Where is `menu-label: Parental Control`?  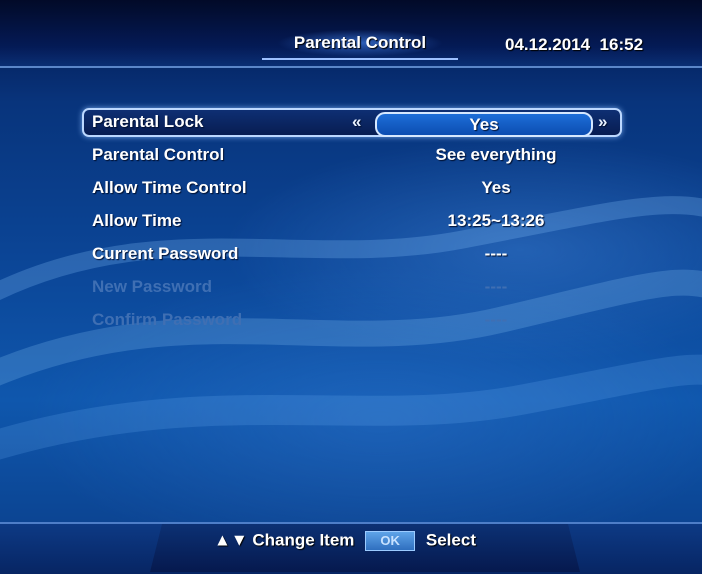 menu-label: Parental Control is located at coordinates (158, 154).